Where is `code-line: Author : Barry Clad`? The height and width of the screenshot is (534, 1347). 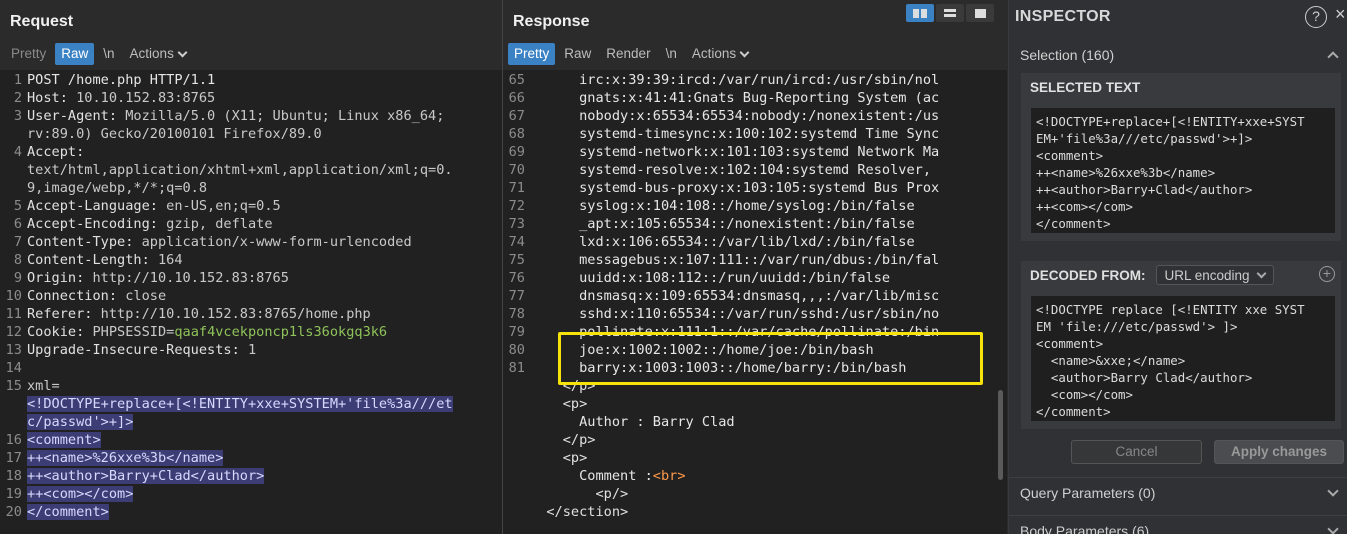
code-line: Author : Barry Clad is located at coordinates (632, 422).